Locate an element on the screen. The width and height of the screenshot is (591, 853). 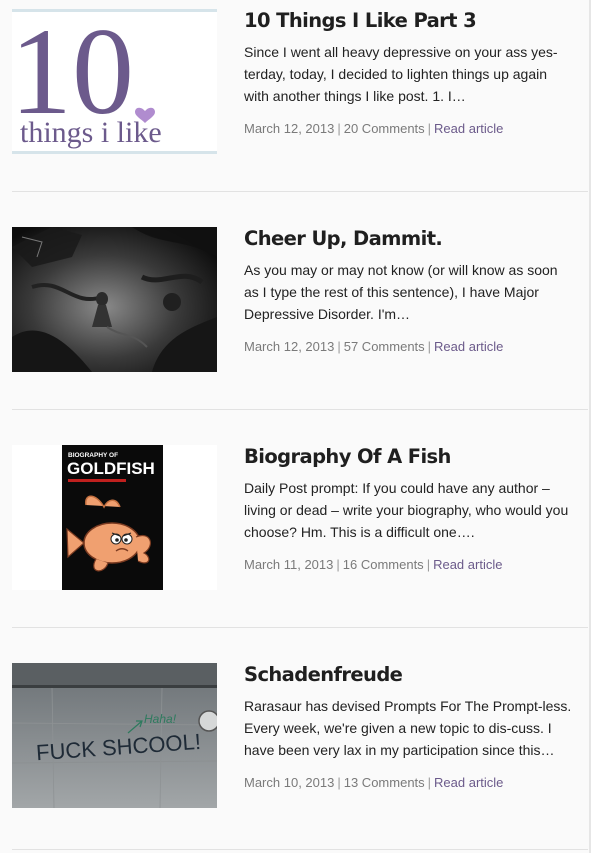
post-date: March 11, 2013 is located at coordinates (289, 564).